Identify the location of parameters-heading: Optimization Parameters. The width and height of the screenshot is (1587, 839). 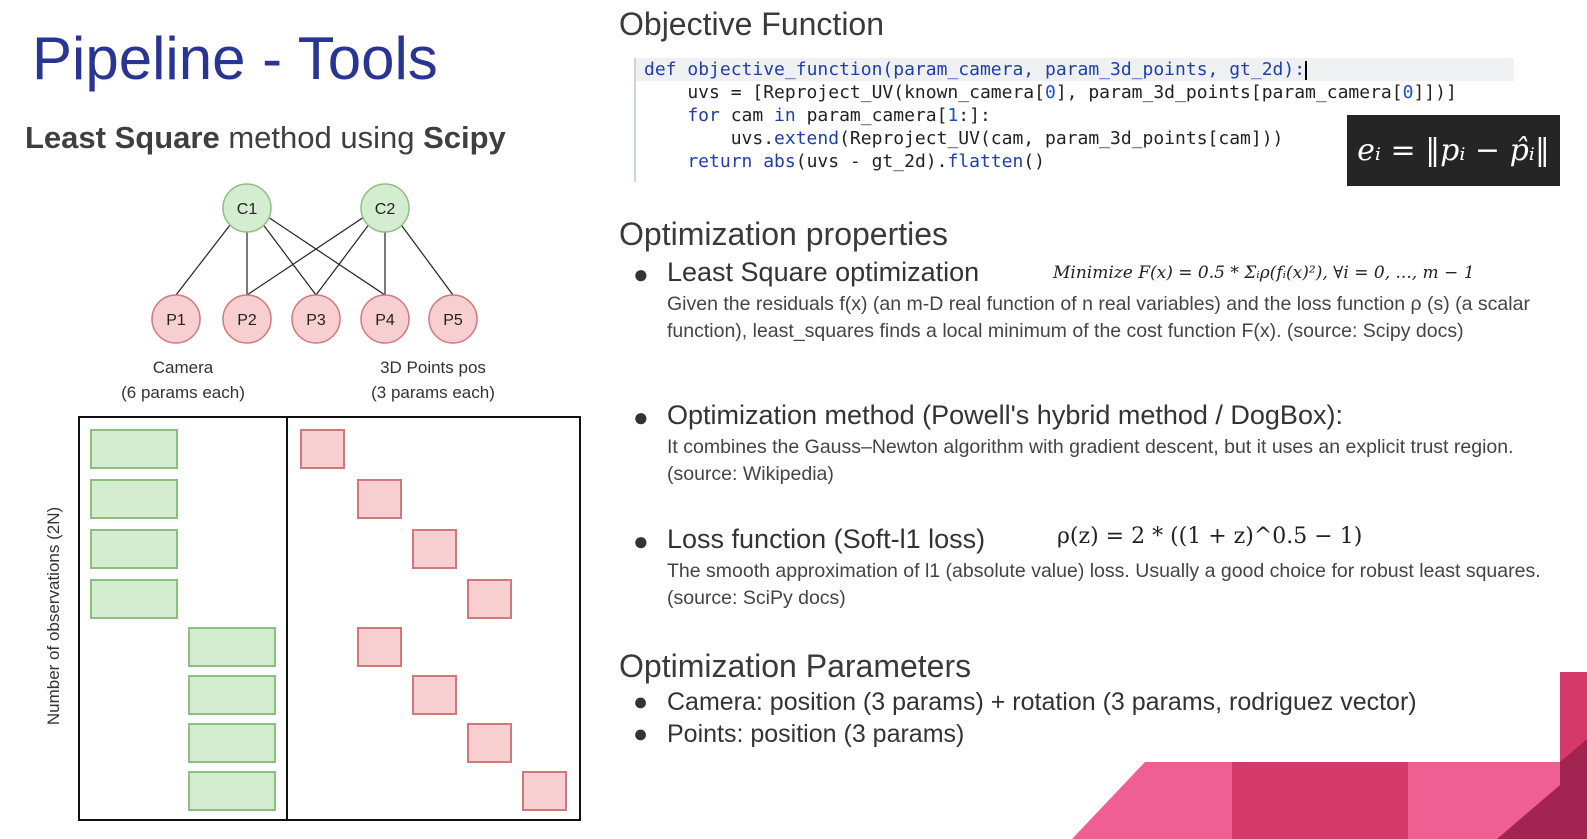
(795, 666).